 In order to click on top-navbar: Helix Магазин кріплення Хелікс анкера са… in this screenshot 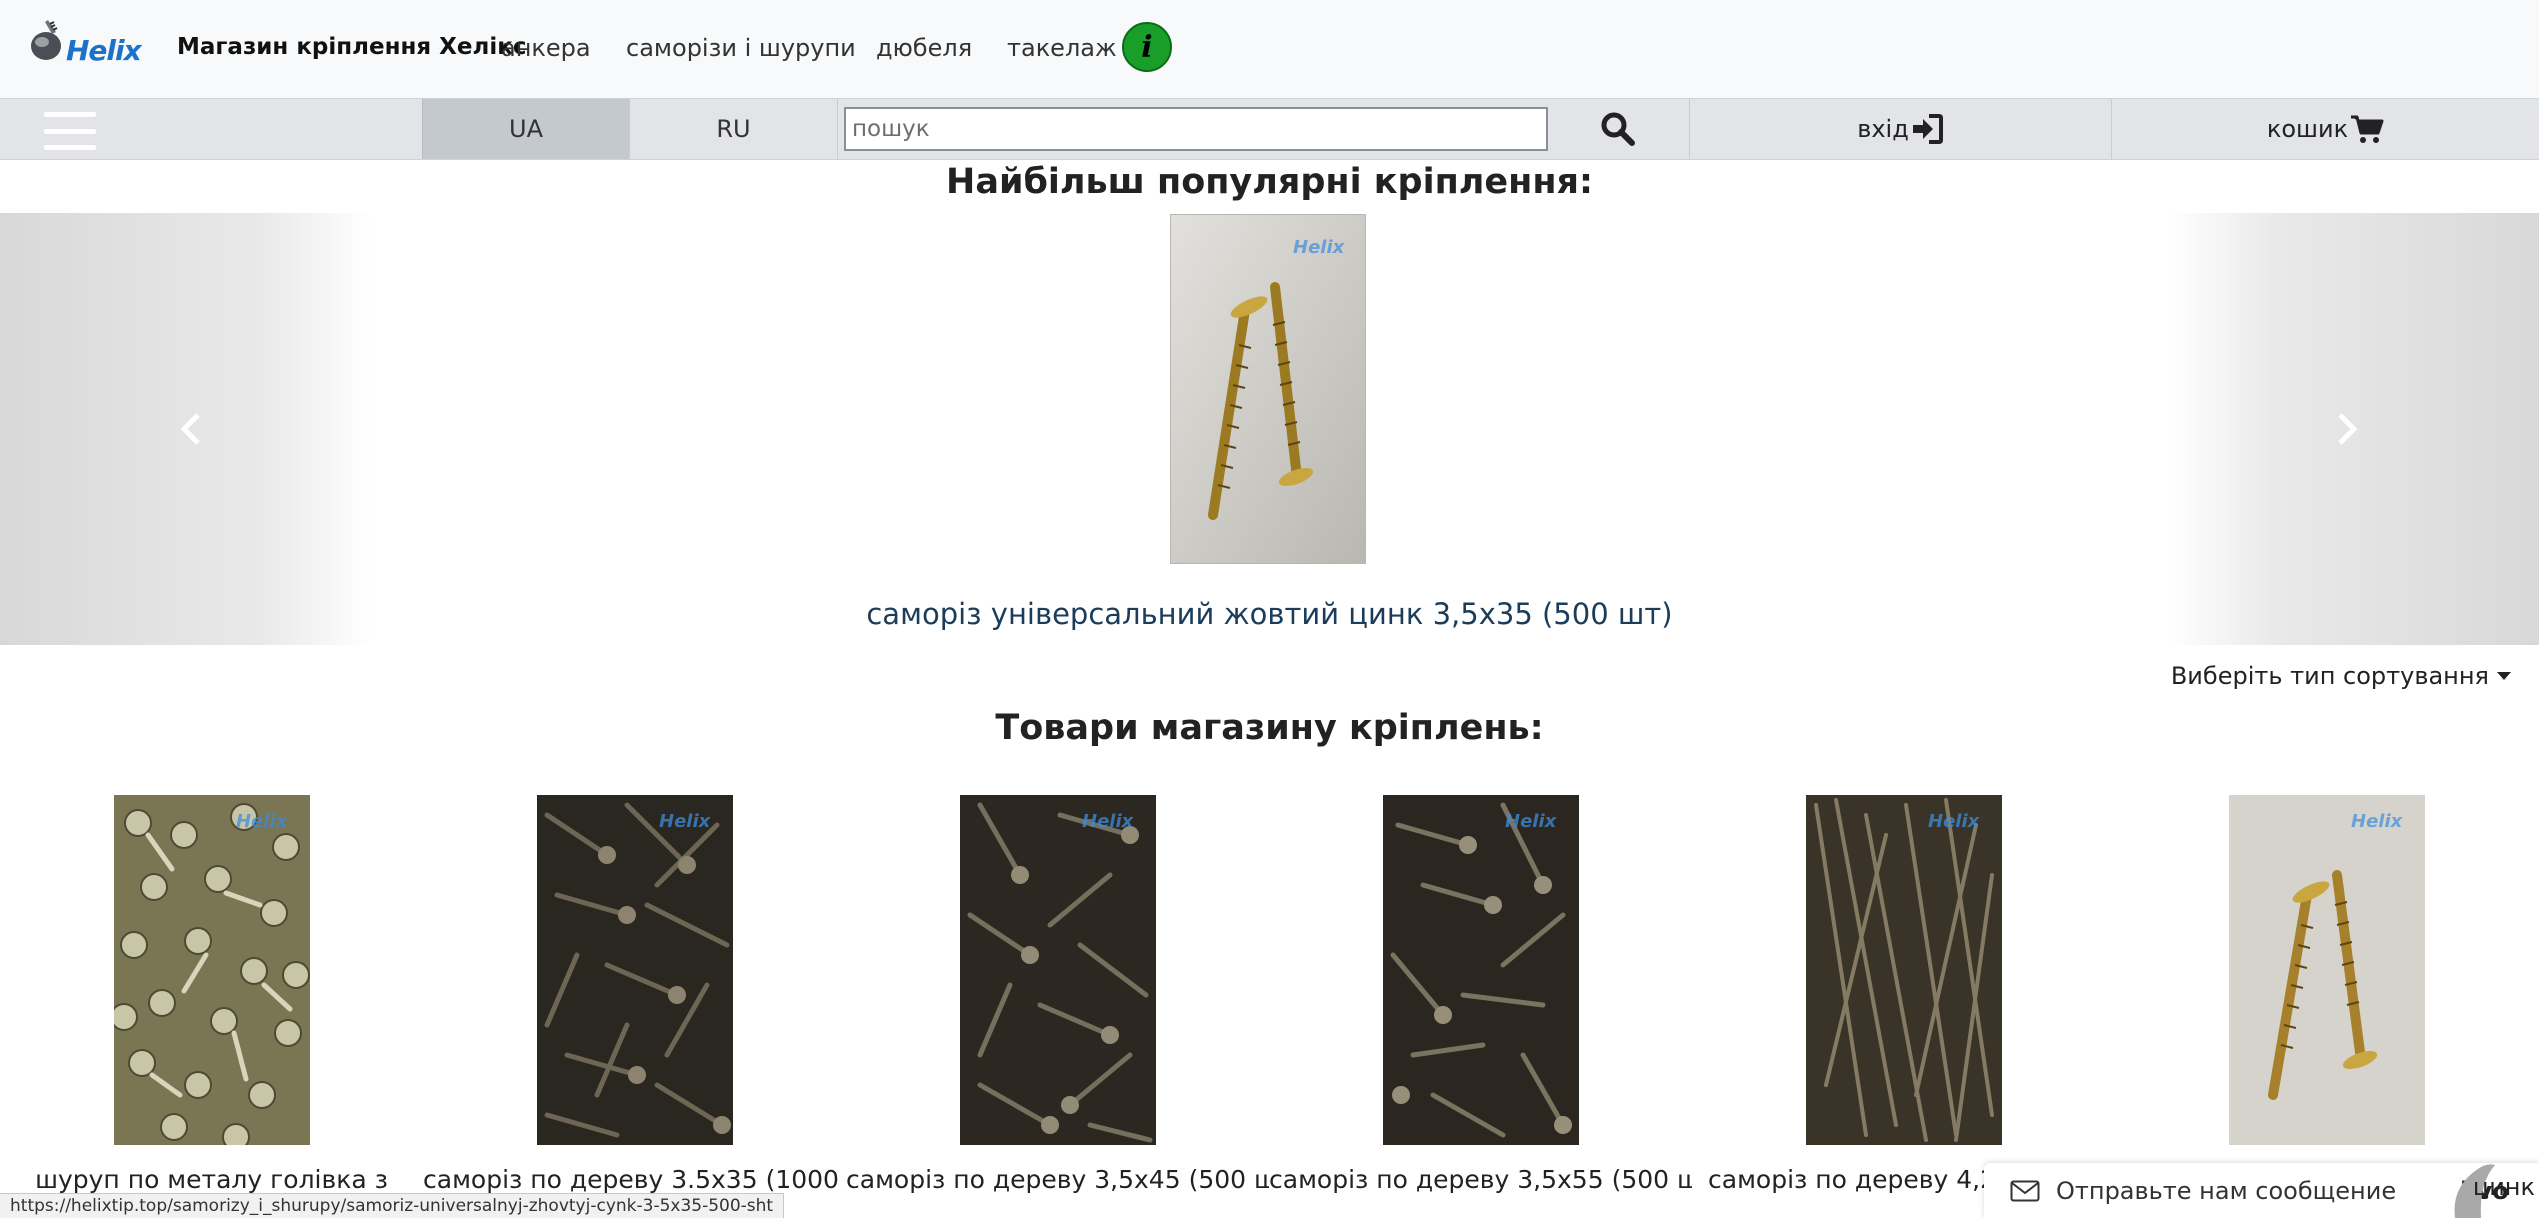, I will do `click(1269, 49)`.